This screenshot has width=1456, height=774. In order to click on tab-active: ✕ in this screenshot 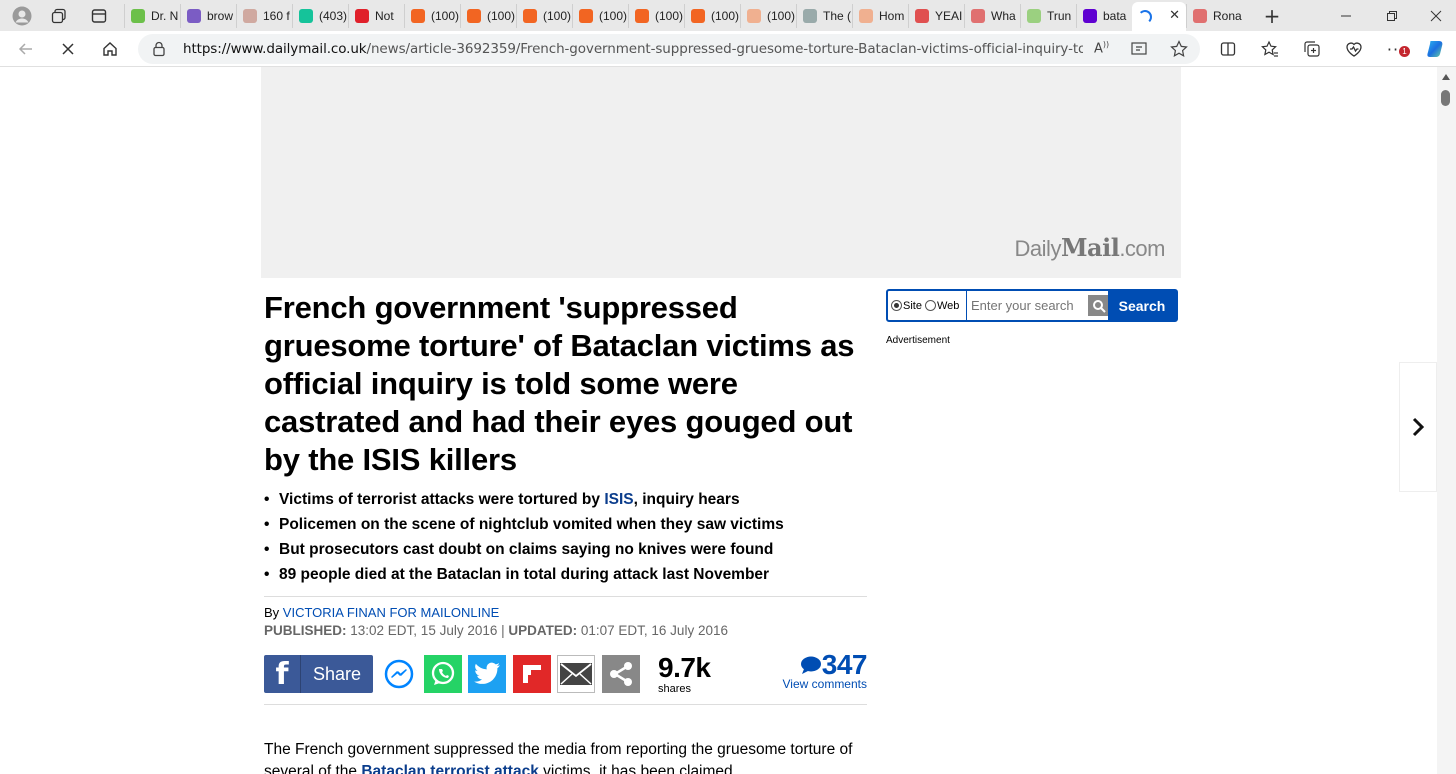, I will do `click(1159, 16)`.